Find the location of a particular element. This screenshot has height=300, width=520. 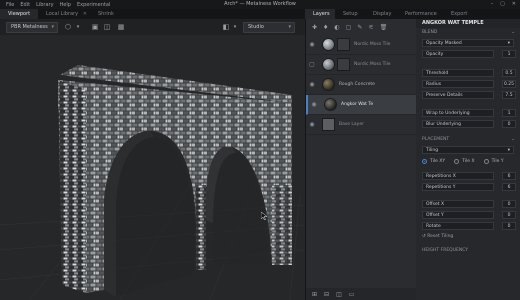

tab-display: Display is located at coordinates (381, 14).